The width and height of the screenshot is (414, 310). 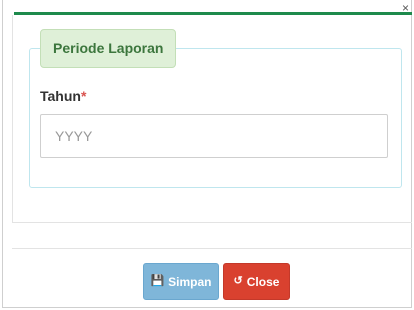 What do you see at coordinates (60, 96) in the screenshot?
I see `year-label-text: Tahun` at bounding box center [60, 96].